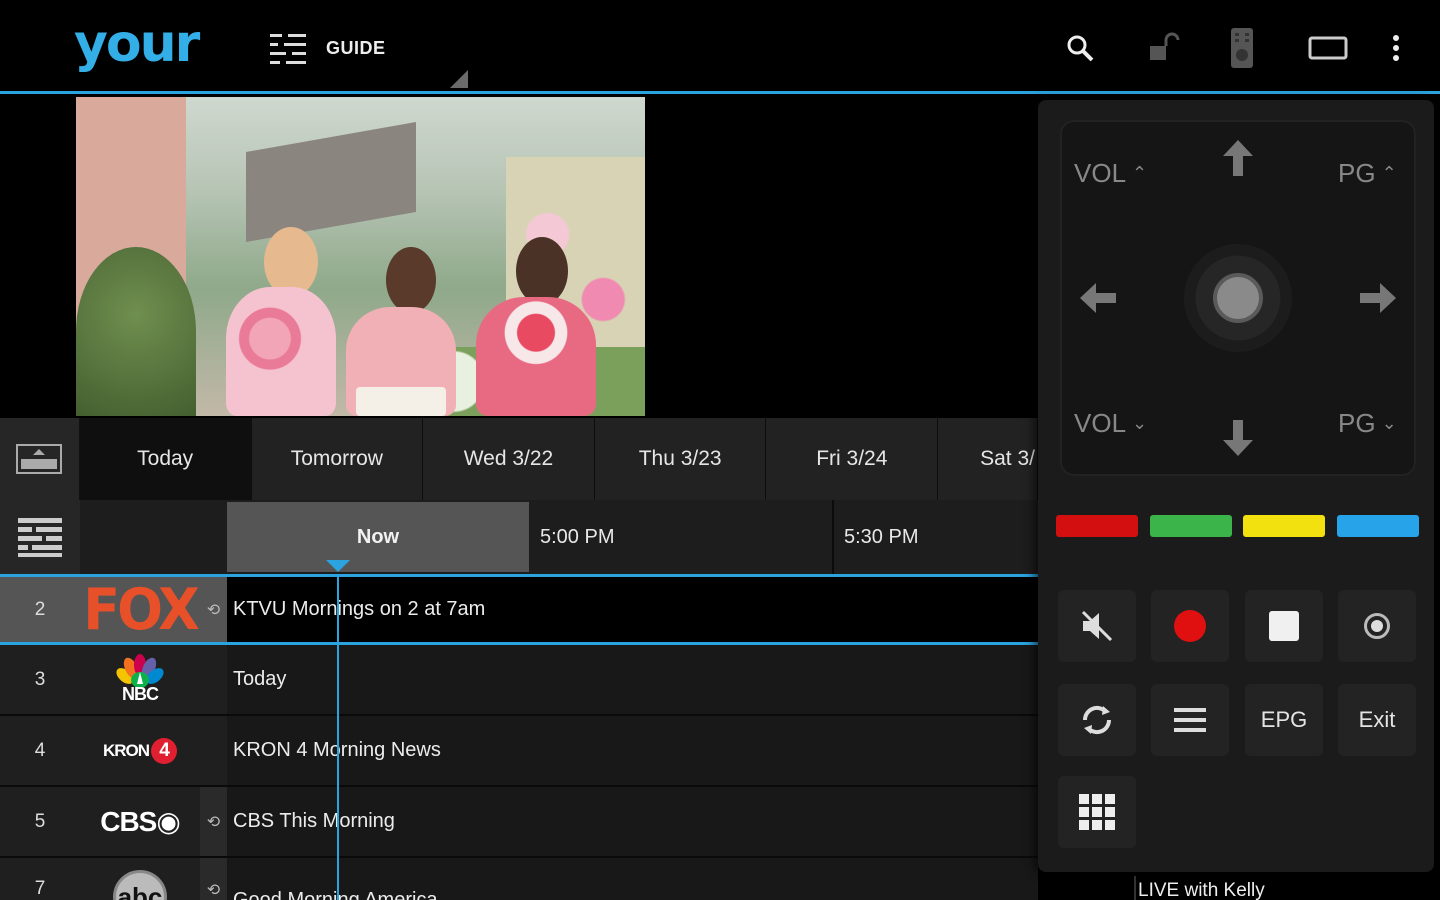 This screenshot has height=900, width=1440. I want to click on now-marker-icon, so click(338, 566).